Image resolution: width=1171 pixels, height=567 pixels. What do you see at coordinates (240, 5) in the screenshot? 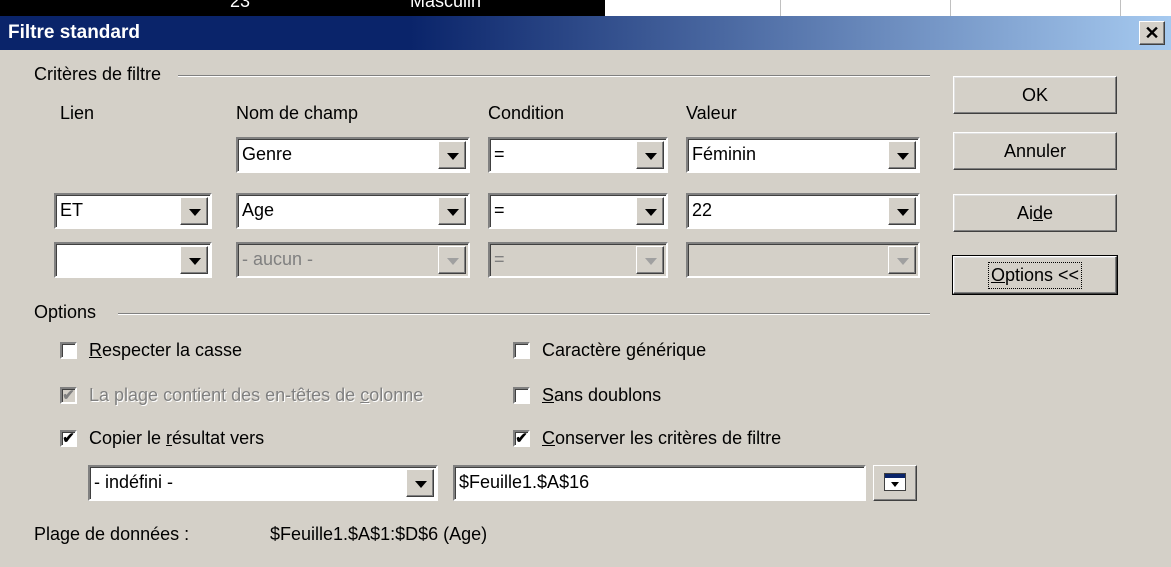
I see `cell-fragment: 23` at bounding box center [240, 5].